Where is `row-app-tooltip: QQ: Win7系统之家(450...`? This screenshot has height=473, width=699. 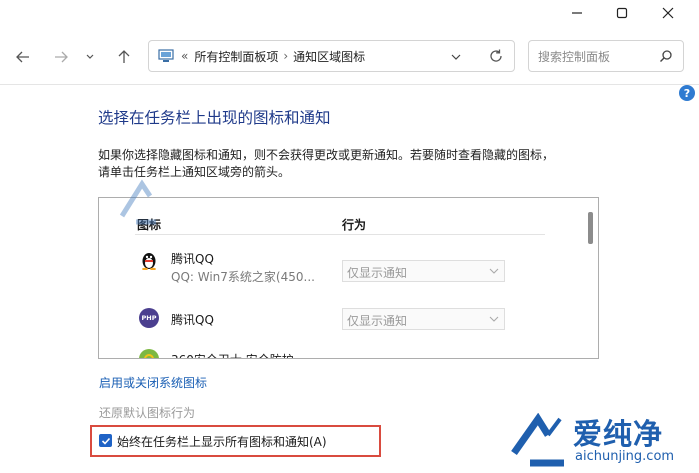
row-app-tooltip: QQ: Win7系统之家(450... is located at coordinates (243, 277).